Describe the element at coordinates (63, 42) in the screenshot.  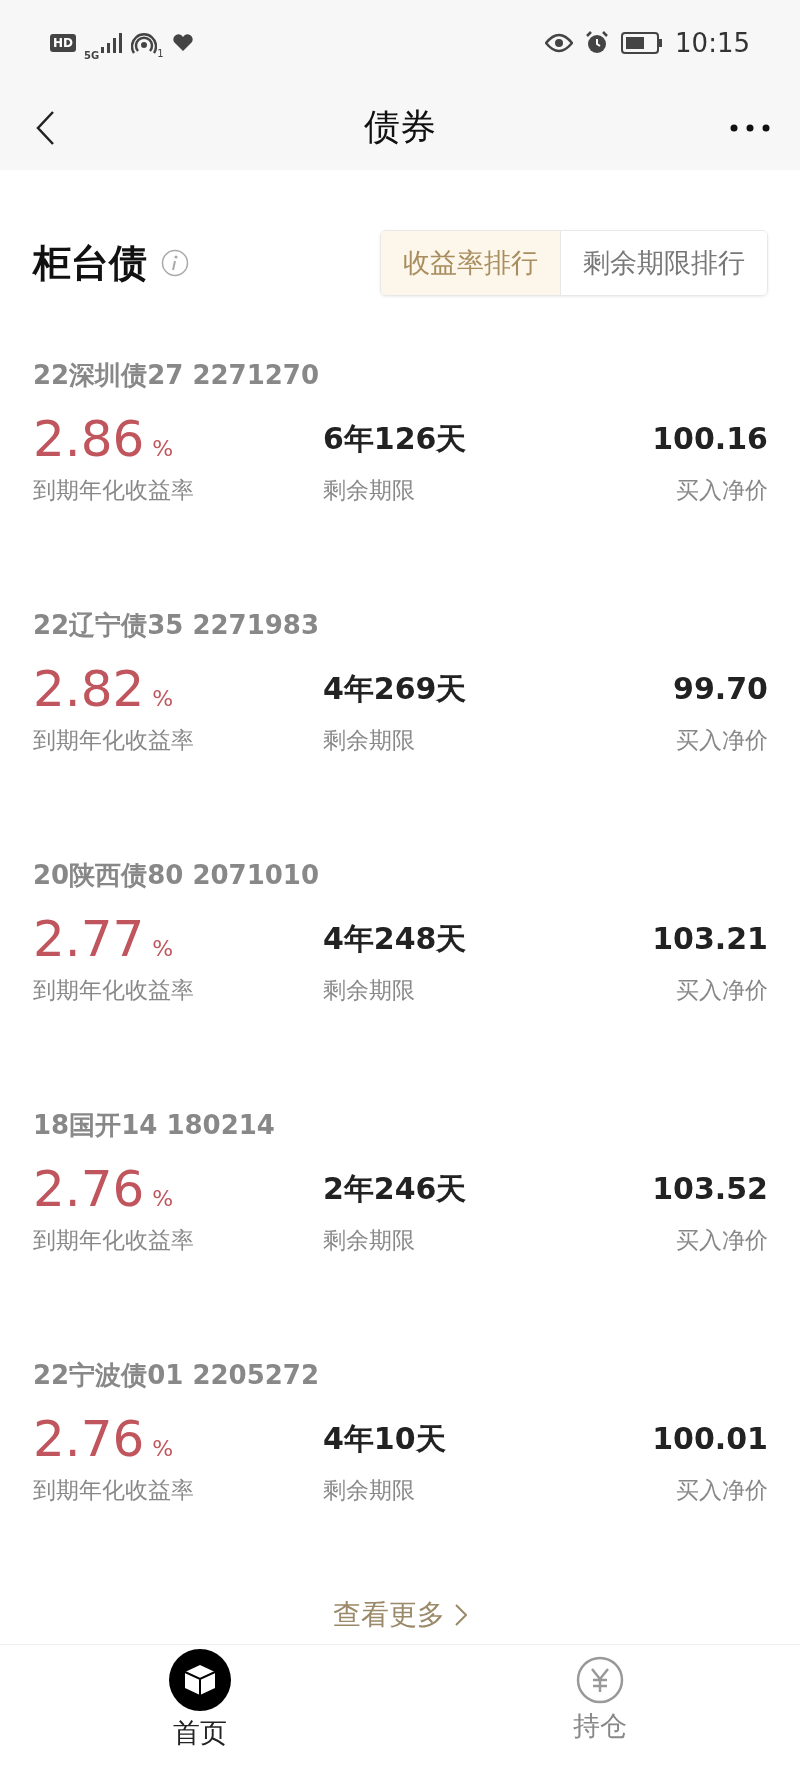
I see `hd-badge: HD` at that location.